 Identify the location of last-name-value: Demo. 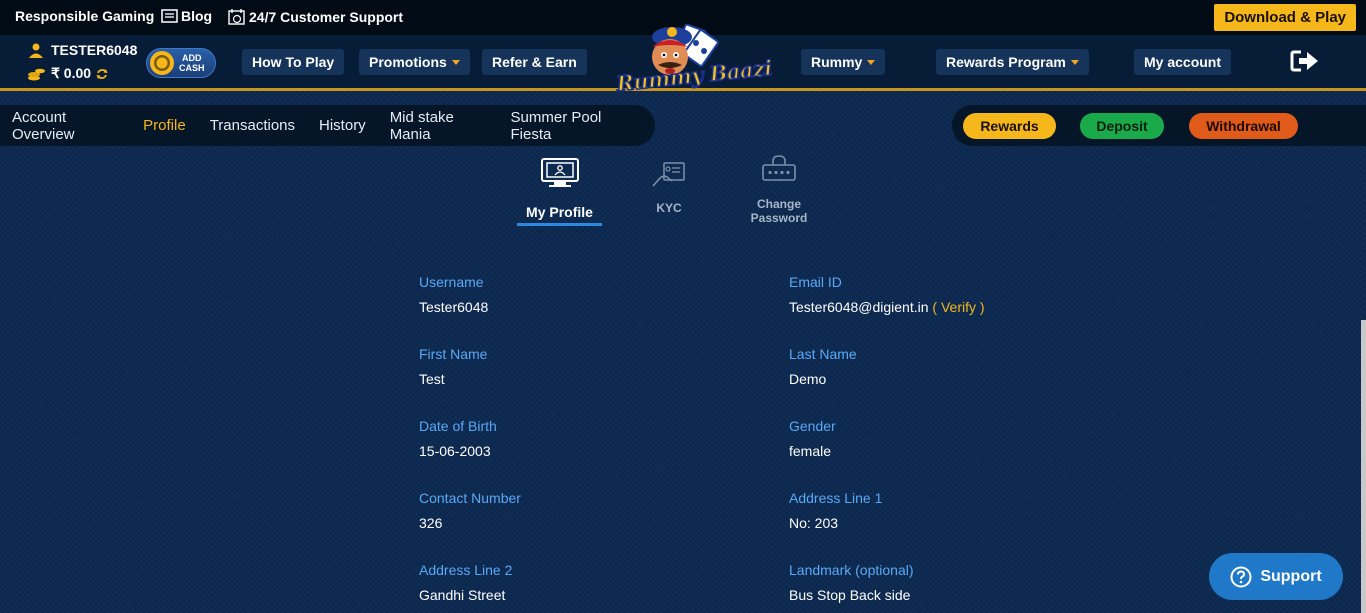
(808, 379).